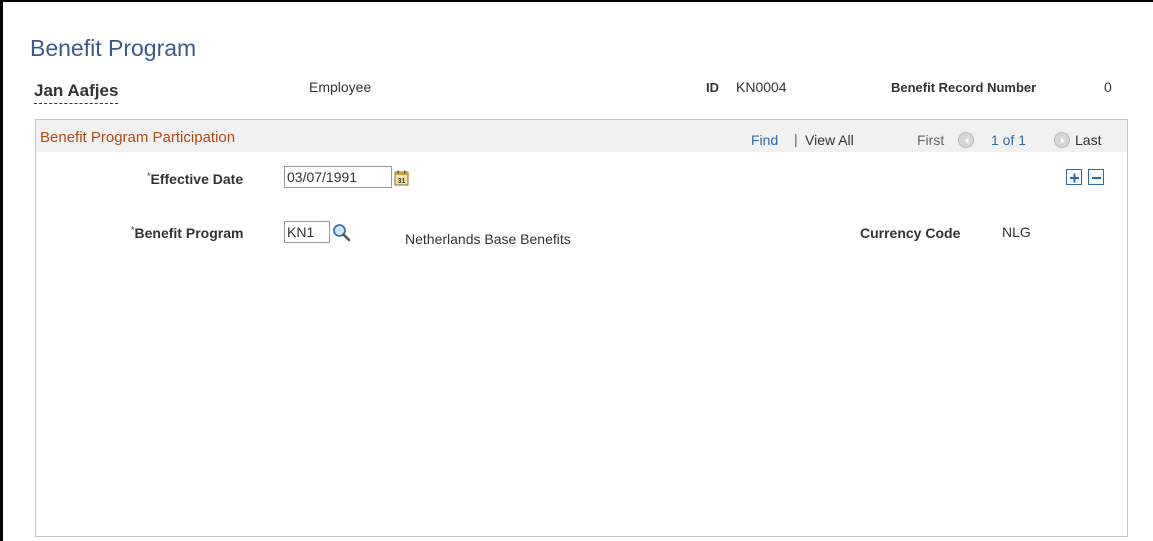 The width and height of the screenshot is (1153, 541). I want to click on delete-row-button, so click(1096, 177).